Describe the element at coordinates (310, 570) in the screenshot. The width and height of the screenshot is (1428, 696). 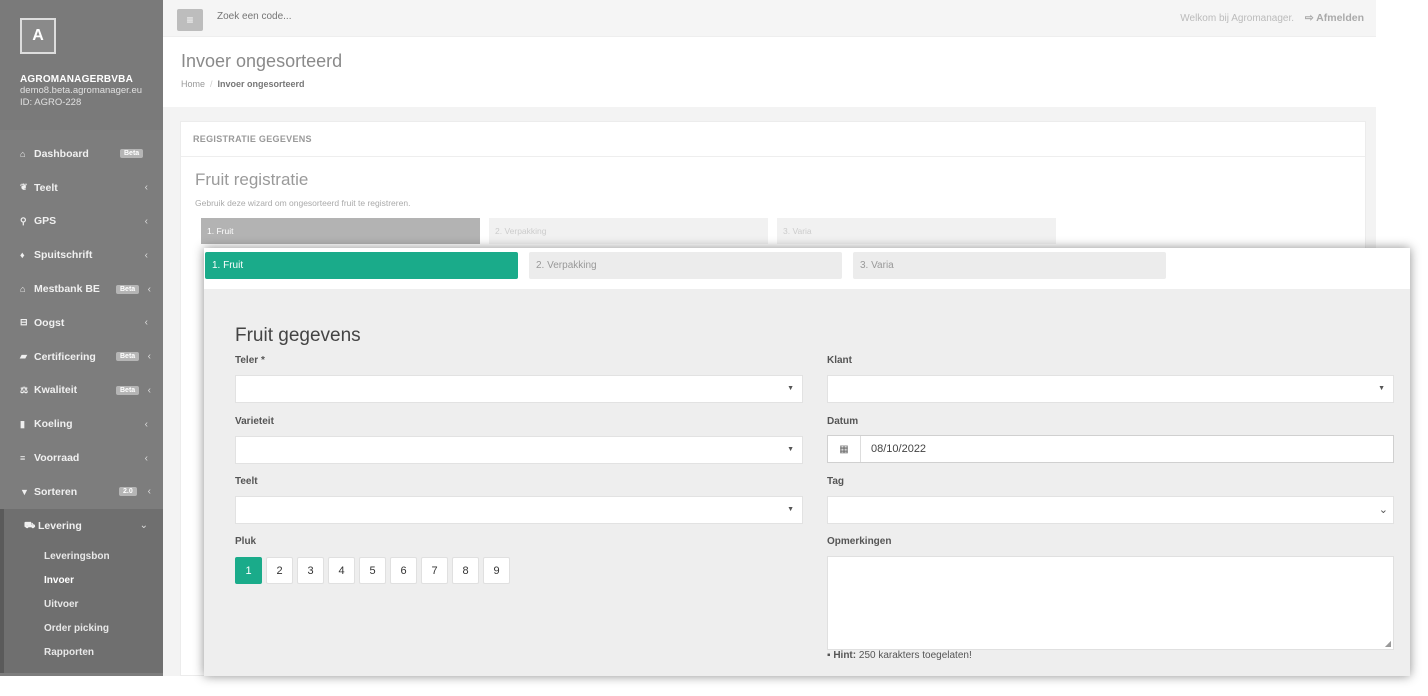
I see `pluk-option-3: 3` at that location.